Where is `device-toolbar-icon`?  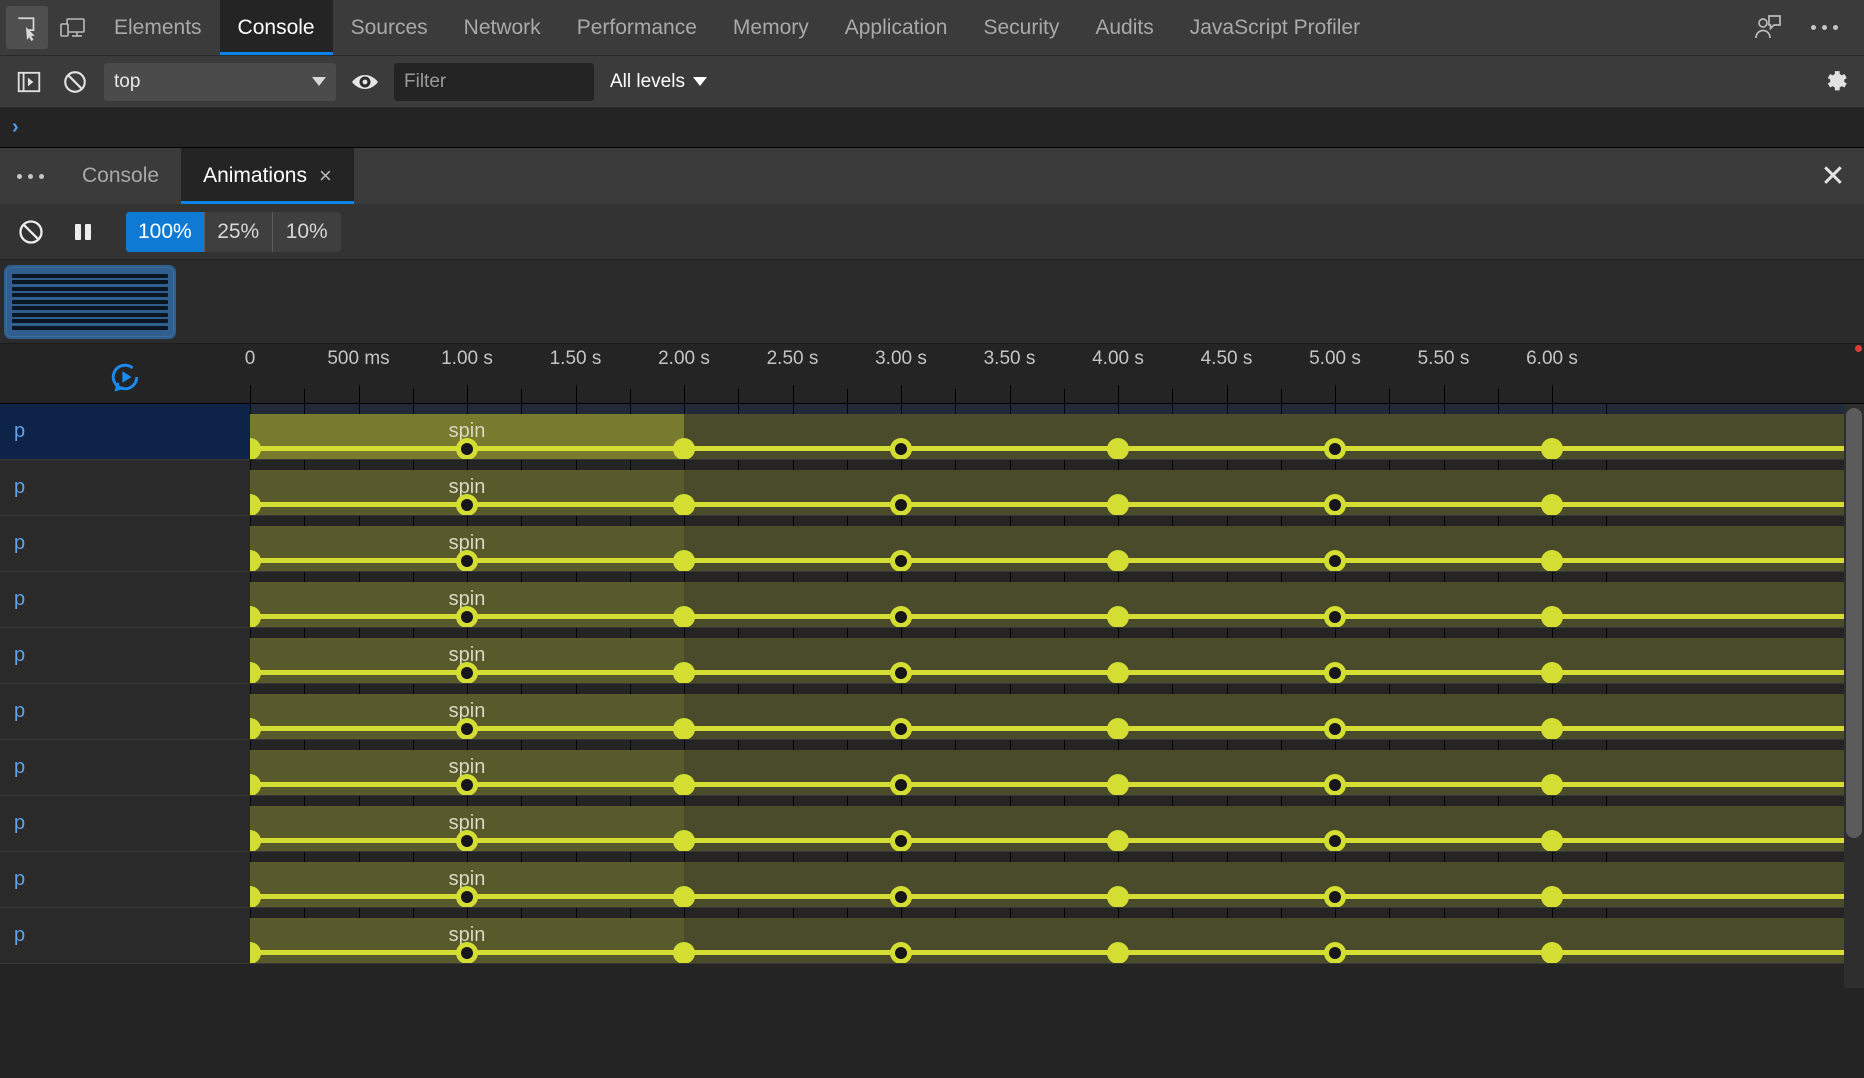 device-toolbar-icon is located at coordinates (73, 27).